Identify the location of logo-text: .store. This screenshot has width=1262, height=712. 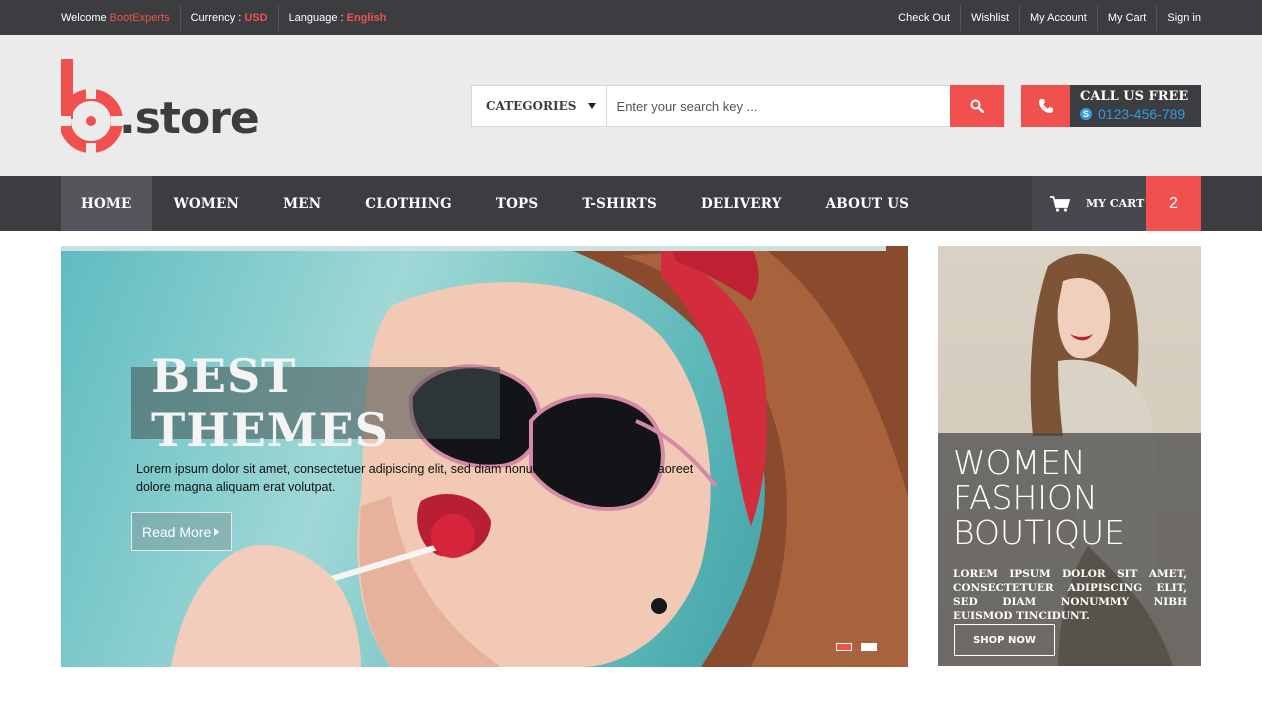
(189, 118).